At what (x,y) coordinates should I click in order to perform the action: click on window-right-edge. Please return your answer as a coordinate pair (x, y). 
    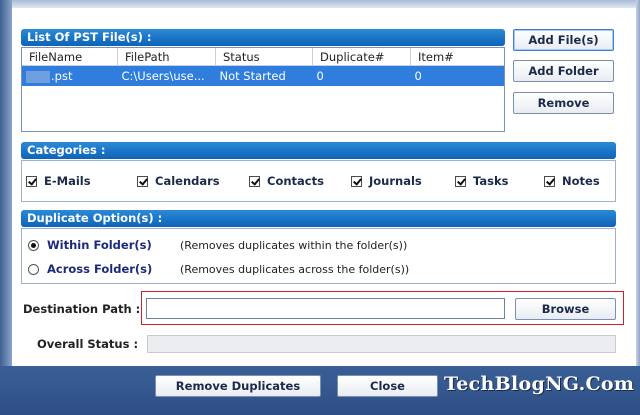
    Looking at the image, I should click on (638, 207).